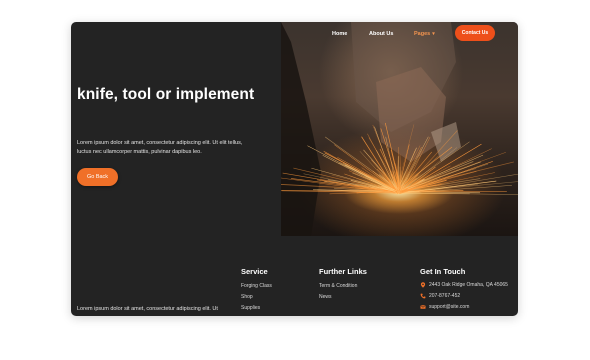 This screenshot has height=360, width=590. I want to click on contact-us-button: Contact Us, so click(475, 33).